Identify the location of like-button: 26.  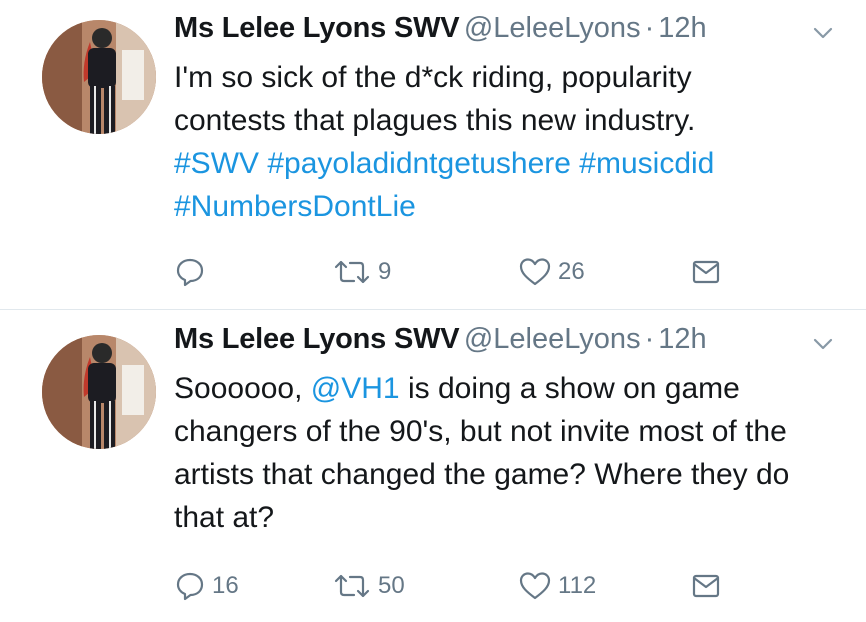
(551, 272).